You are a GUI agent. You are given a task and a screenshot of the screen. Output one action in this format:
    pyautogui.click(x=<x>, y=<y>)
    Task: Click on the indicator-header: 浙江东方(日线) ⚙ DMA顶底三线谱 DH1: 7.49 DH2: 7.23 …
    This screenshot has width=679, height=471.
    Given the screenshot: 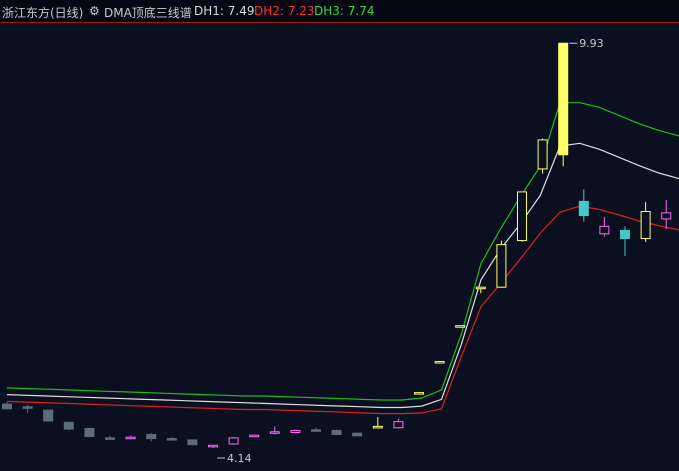 What is the action you would take?
    pyautogui.click(x=339, y=11)
    